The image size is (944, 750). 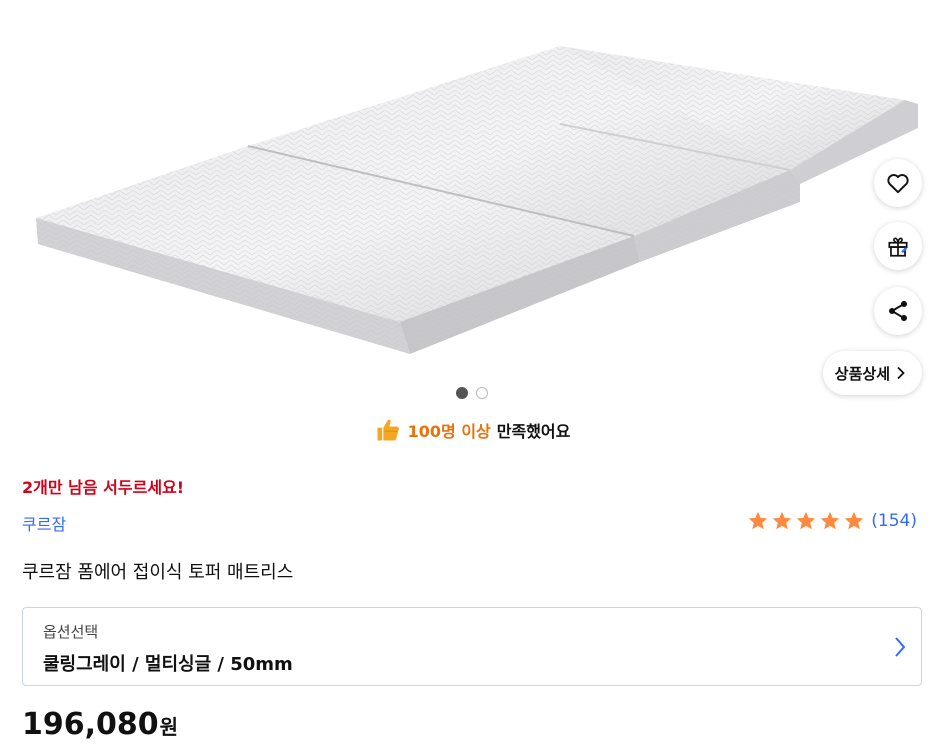 I want to click on review-count: (154), so click(x=894, y=521).